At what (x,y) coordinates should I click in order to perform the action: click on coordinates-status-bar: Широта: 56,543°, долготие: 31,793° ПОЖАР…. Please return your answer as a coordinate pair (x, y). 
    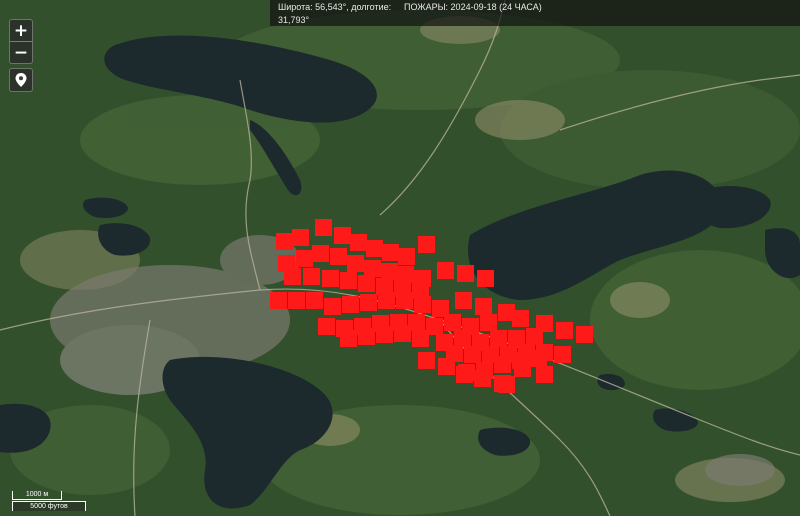
    Looking at the image, I should click on (535, 13).